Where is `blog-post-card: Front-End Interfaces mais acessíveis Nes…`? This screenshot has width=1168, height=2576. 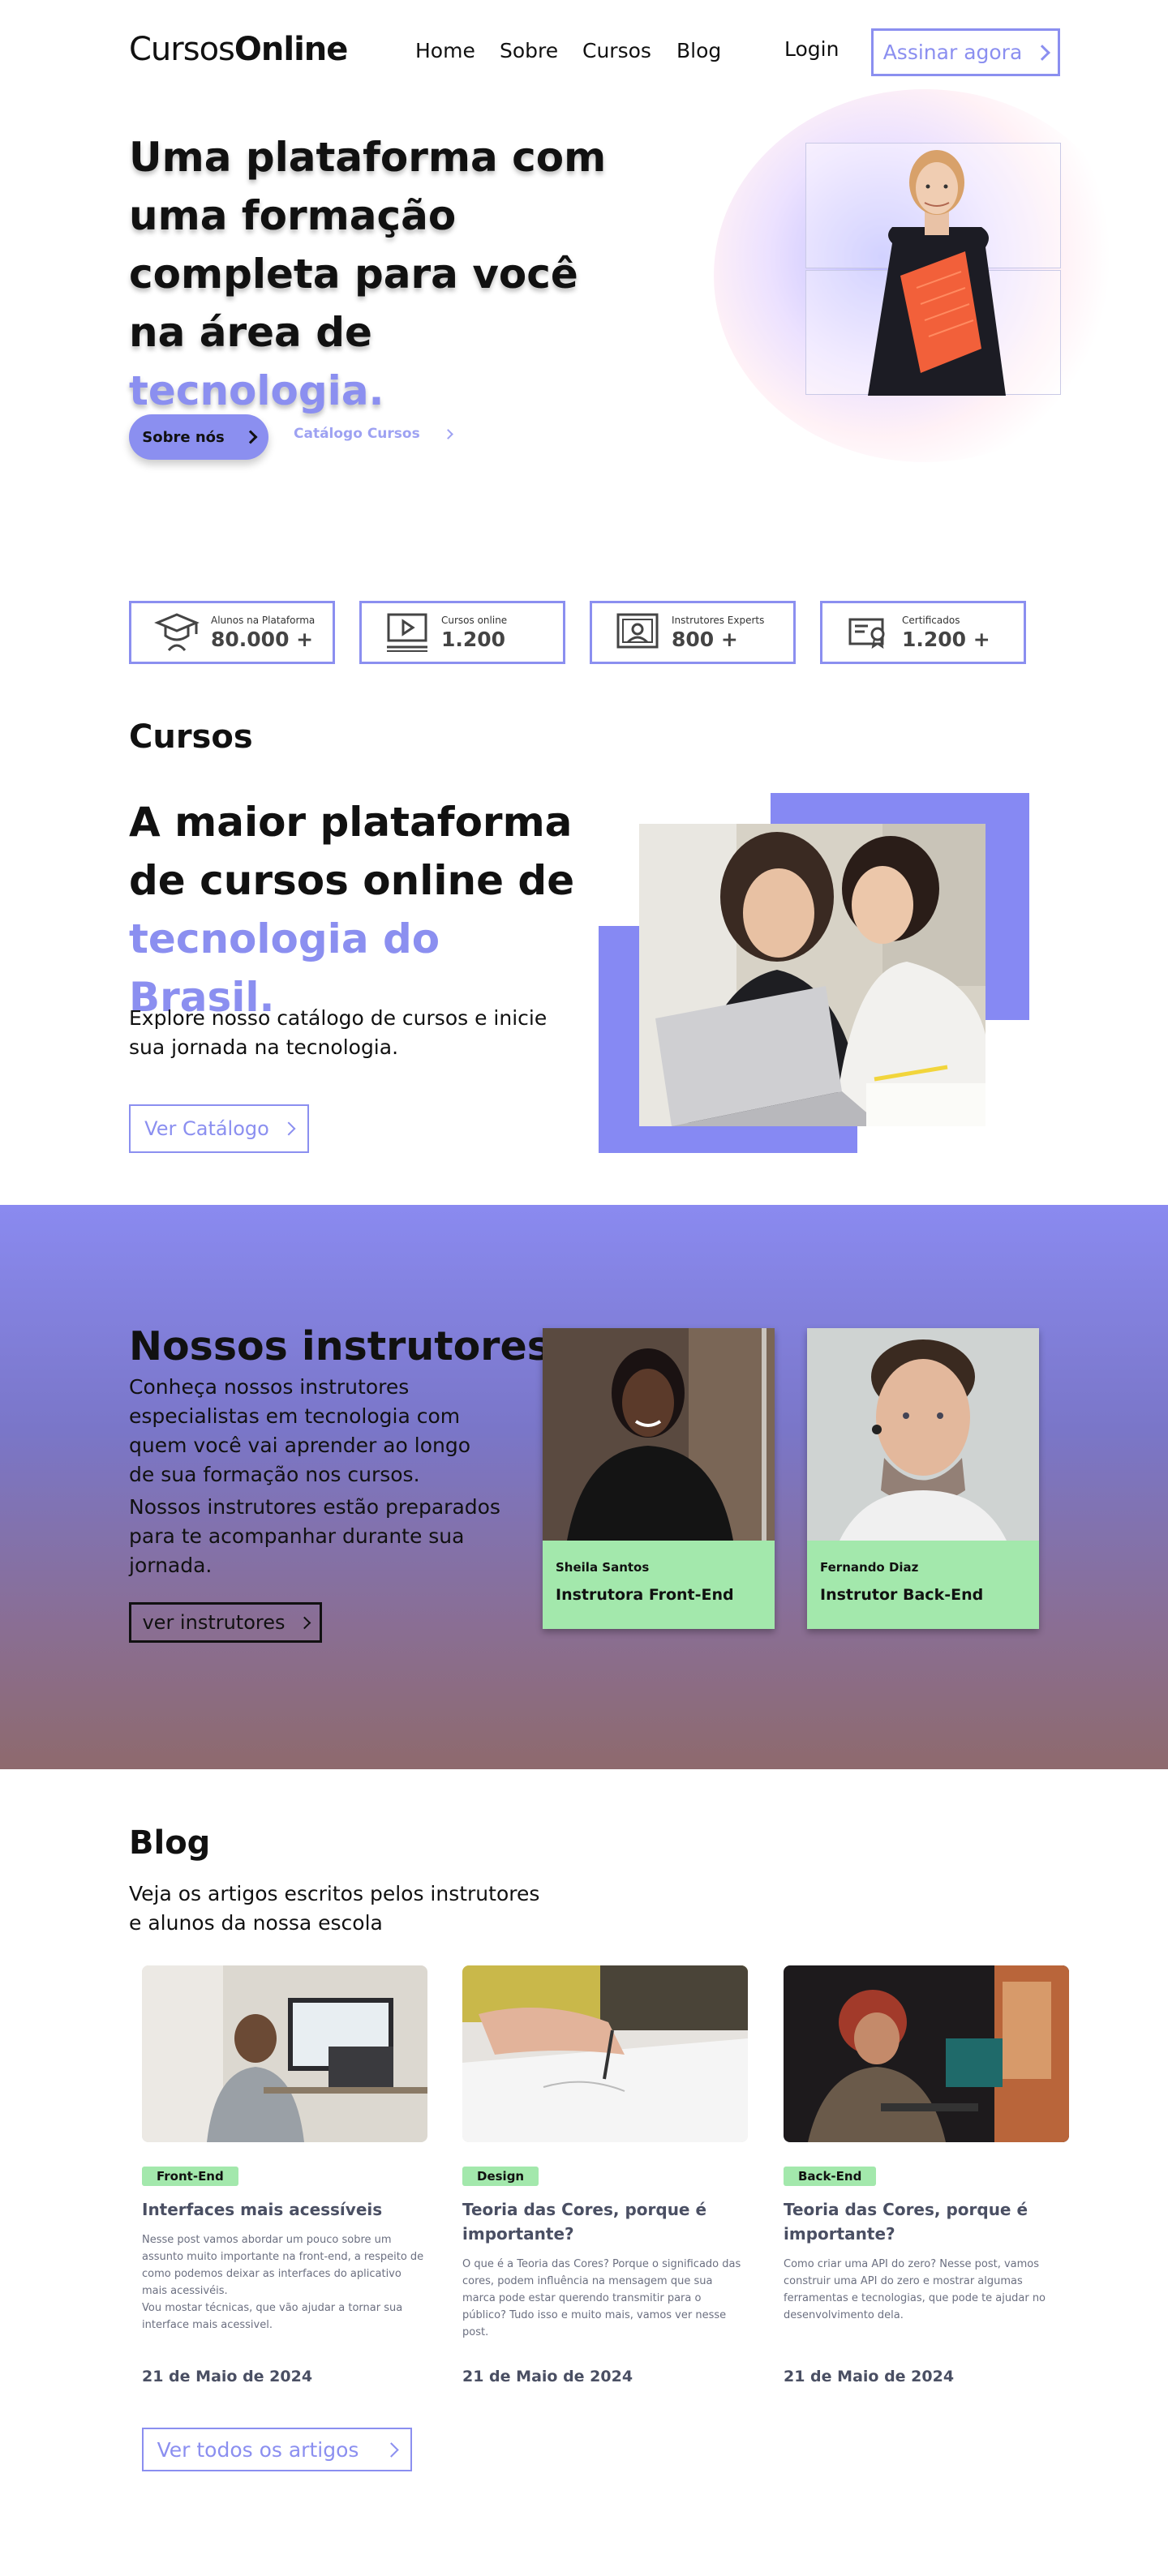
blog-post-card: Front-End Interfaces mais acessíveis Nes… is located at coordinates (284, 2180).